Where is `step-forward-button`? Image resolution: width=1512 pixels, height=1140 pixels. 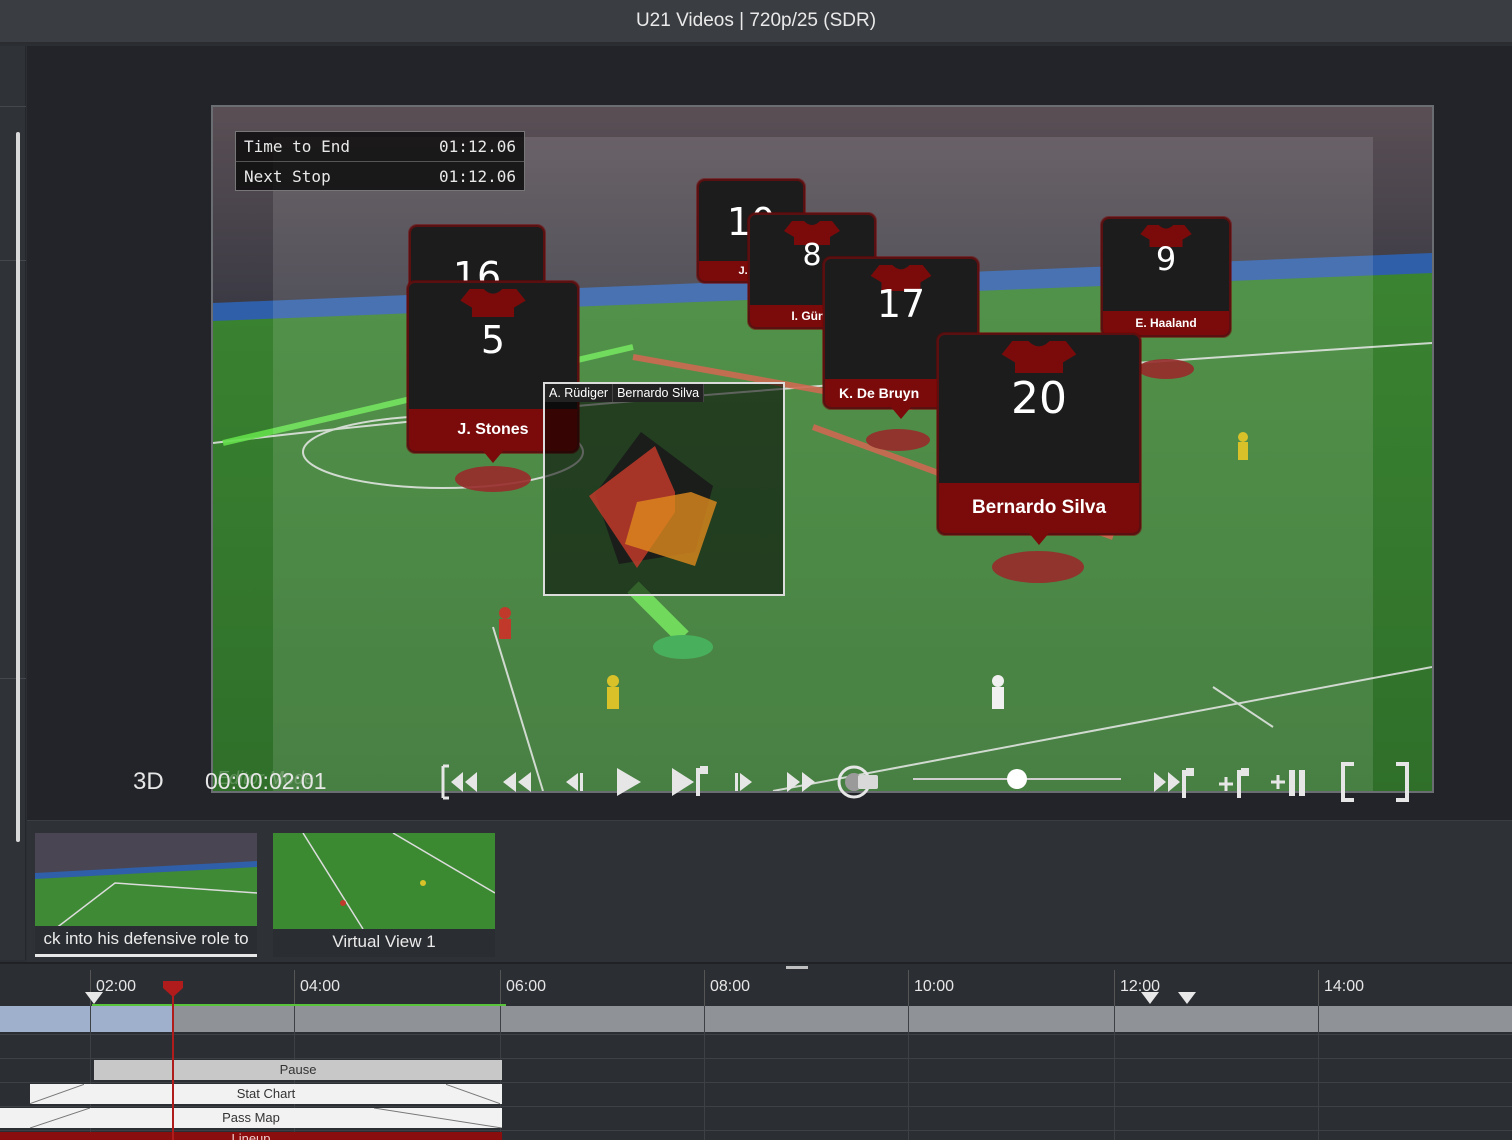
step-forward-button is located at coordinates (744, 782).